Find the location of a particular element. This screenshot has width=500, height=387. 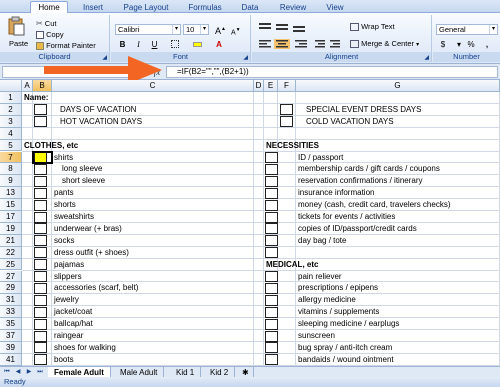

row-header: 9 is located at coordinates (11, 181).